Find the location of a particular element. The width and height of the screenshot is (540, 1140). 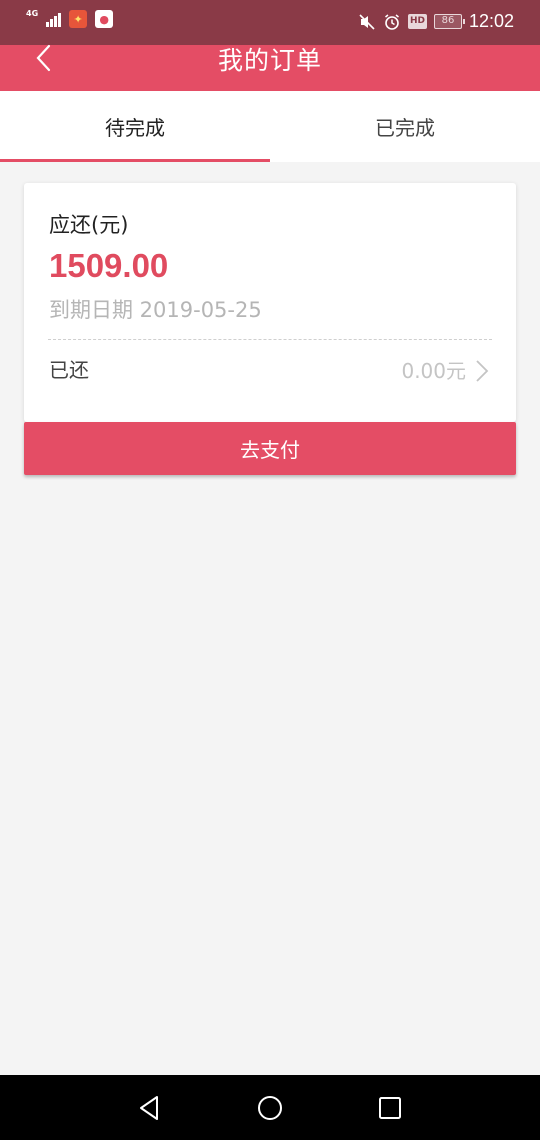

repaid-row: 已还 0.00元 is located at coordinates (270, 375).